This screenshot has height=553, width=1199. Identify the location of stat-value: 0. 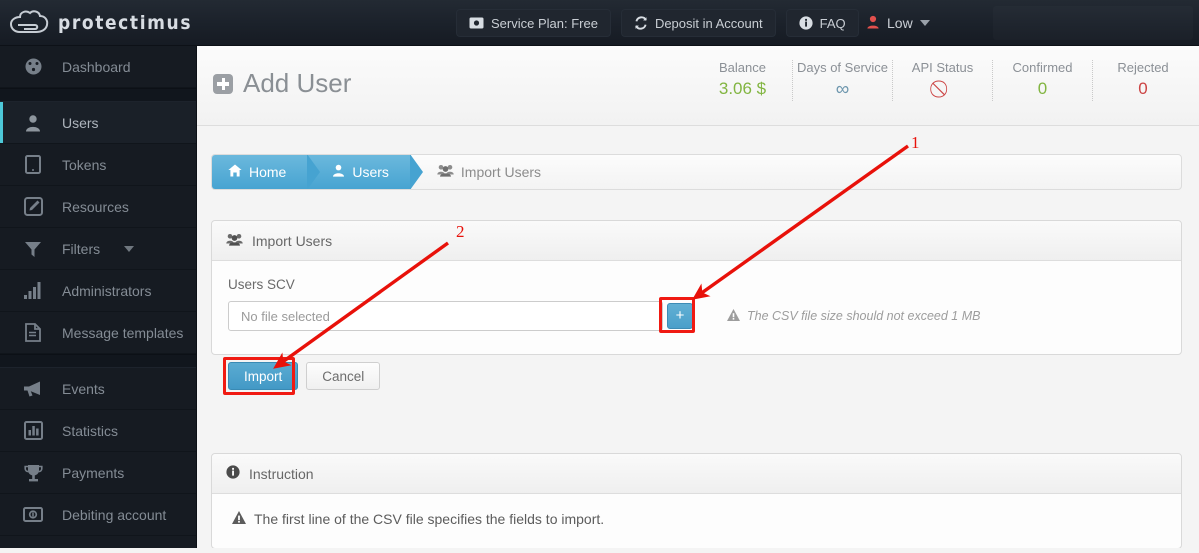
(1143, 88).